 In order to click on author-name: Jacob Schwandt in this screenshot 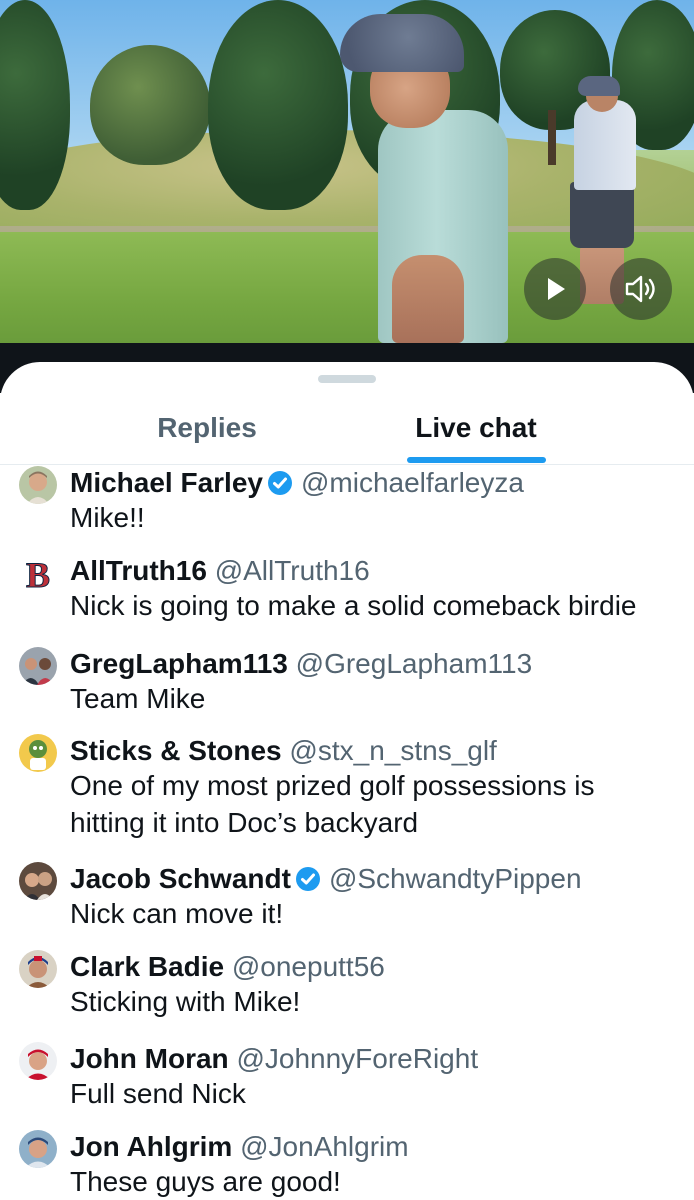, I will do `click(180, 878)`.